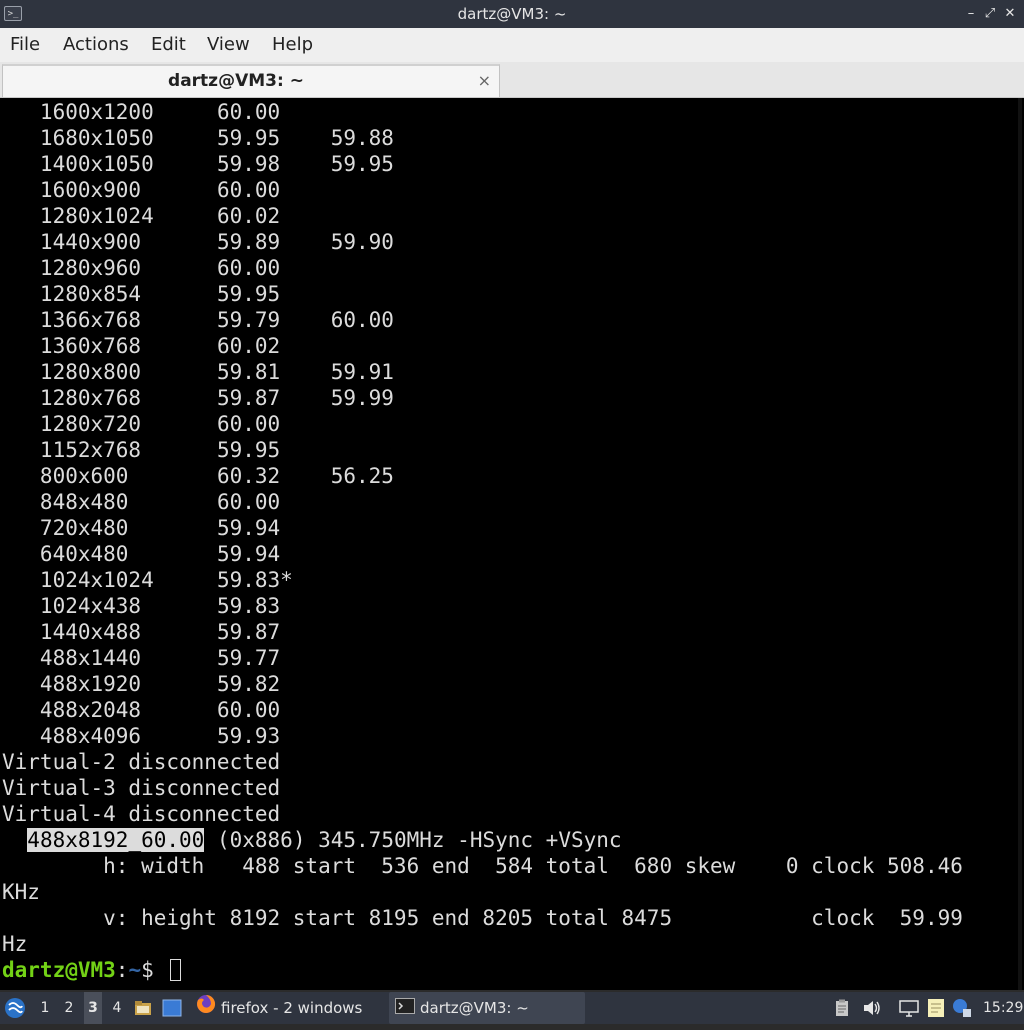 The height and width of the screenshot is (1030, 1024). Describe the element at coordinates (144, 1008) in the screenshot. I see `file-manager-icon` at that location.